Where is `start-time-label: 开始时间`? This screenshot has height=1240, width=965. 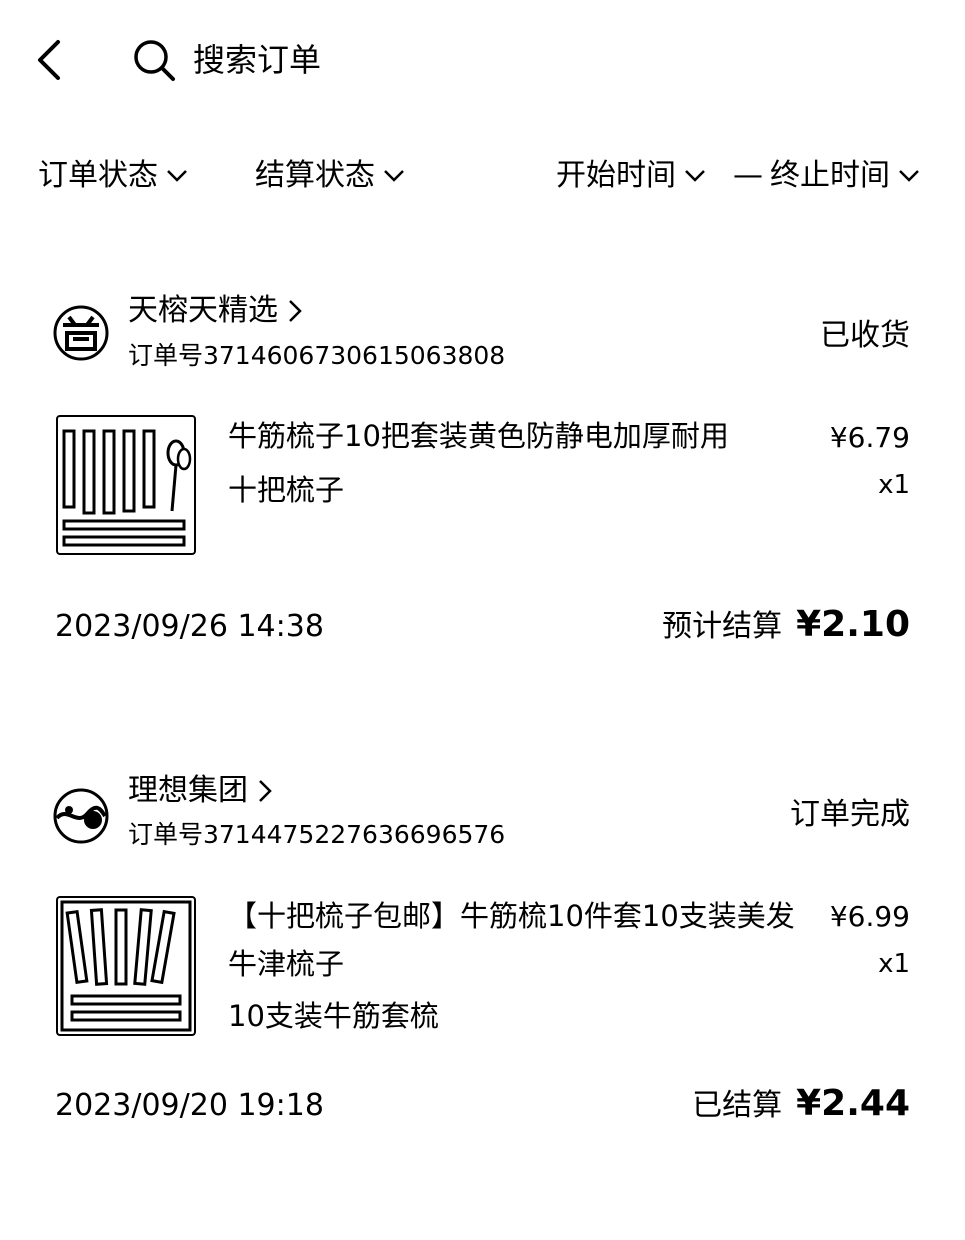 start-time-label: 开始时间 is located at coordinates (616, 175).